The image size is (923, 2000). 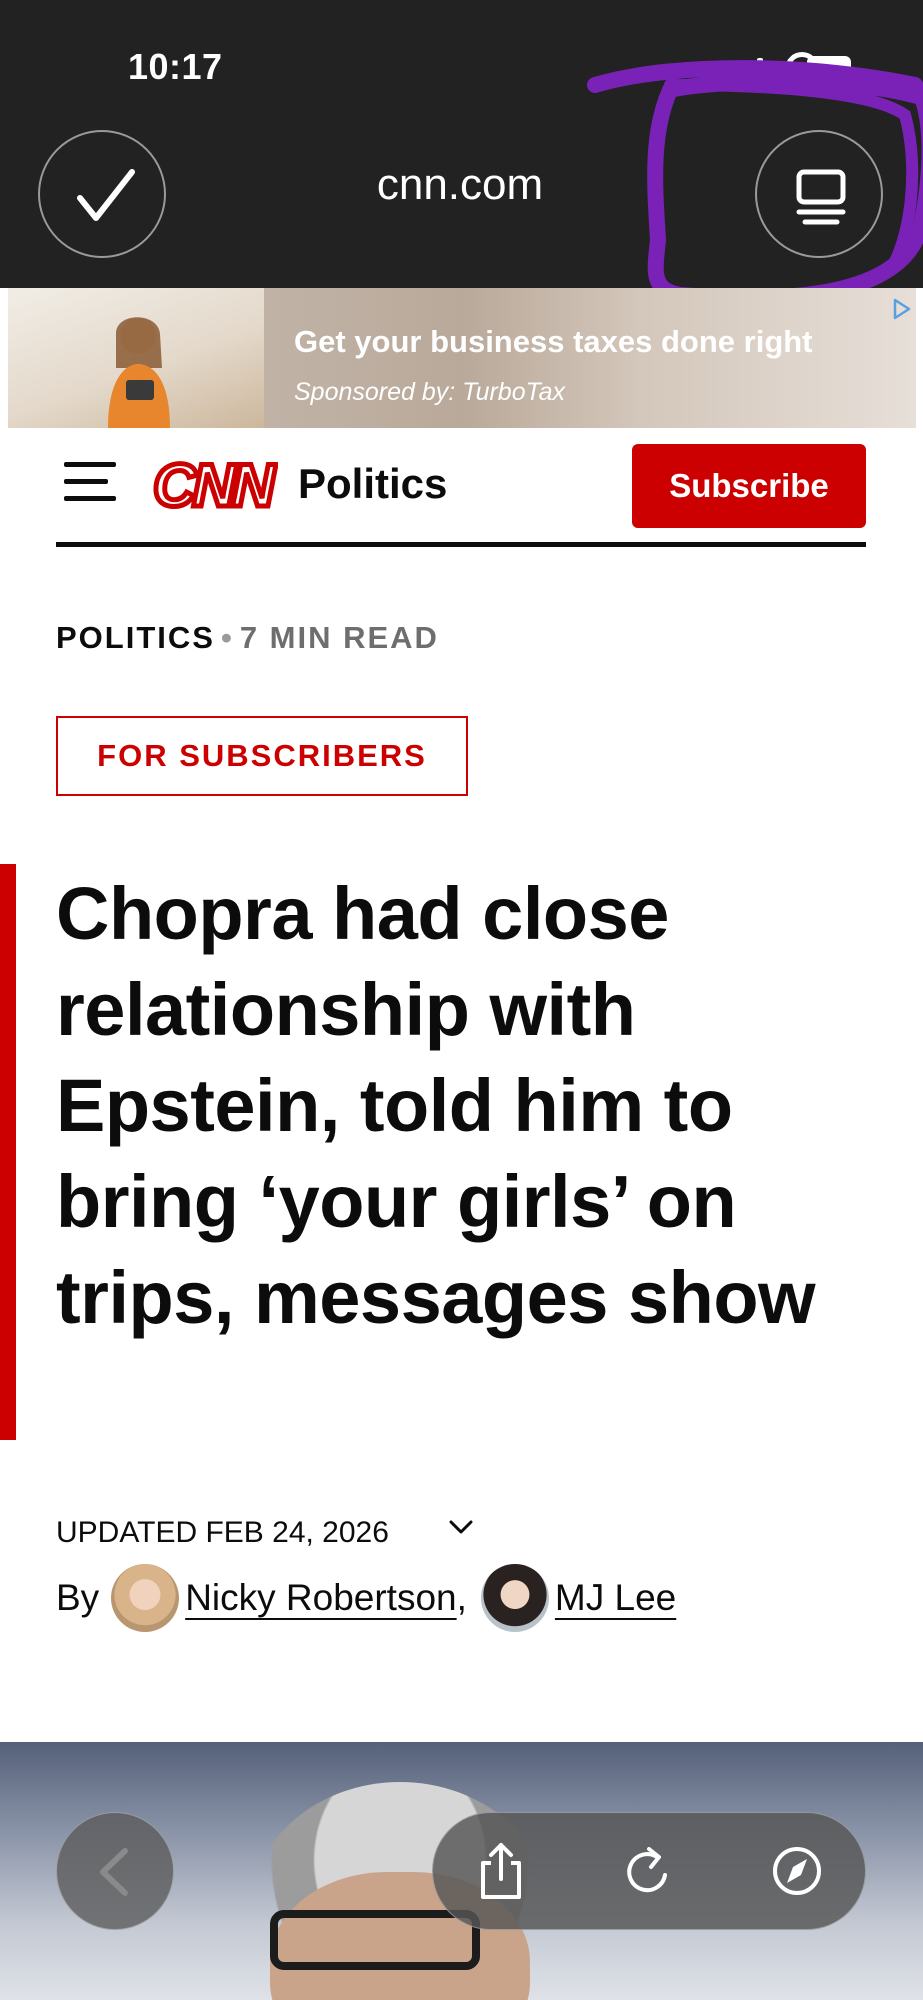 I want to click on byline: By Nicky Robertson , MJ Lee, so click(x=366, y=1598).